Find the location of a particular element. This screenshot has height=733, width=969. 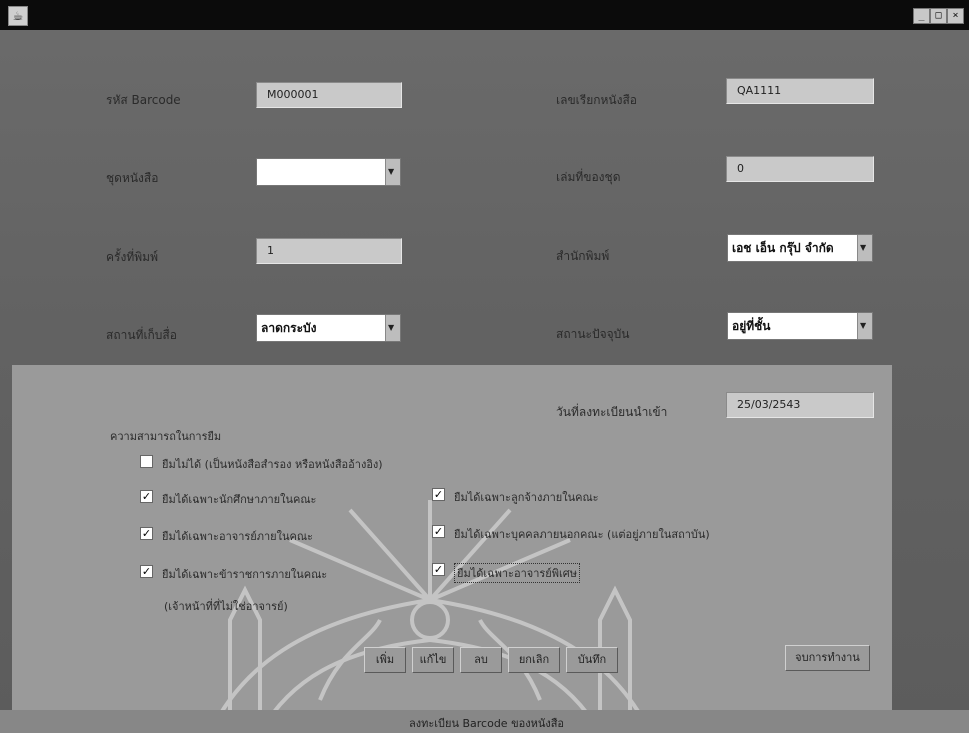

status-dropdown: อยู่ที่ชั้น ▼ is located at coordinates (800, 326).